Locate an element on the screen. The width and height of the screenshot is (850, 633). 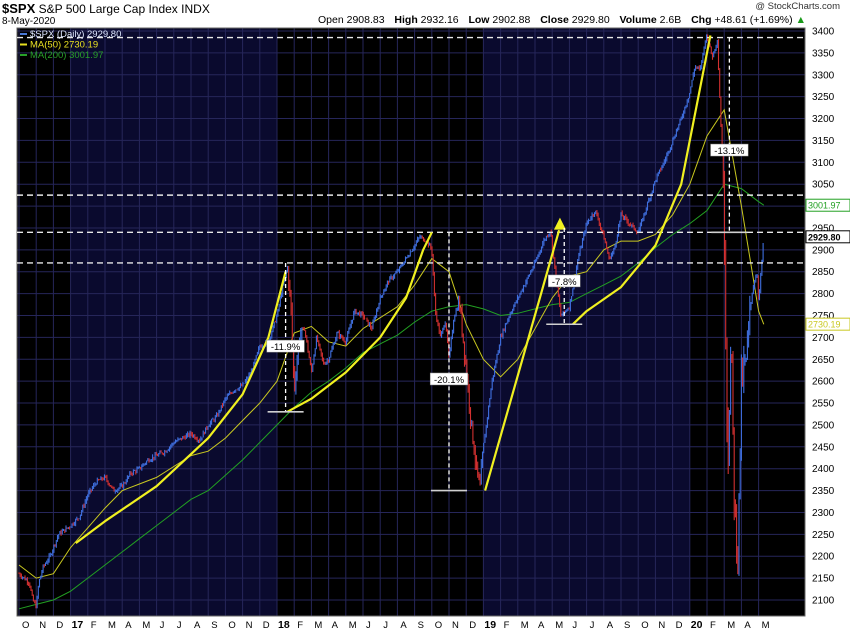
y-tick-label: 2600 is located at coordinates (823, 382).